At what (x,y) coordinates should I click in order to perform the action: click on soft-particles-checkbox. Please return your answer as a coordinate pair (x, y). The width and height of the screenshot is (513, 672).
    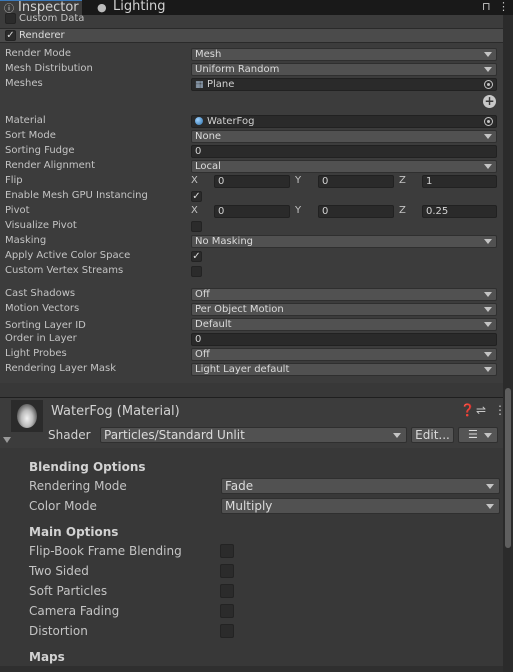
    Looking at the image, I should click on (227, 591).